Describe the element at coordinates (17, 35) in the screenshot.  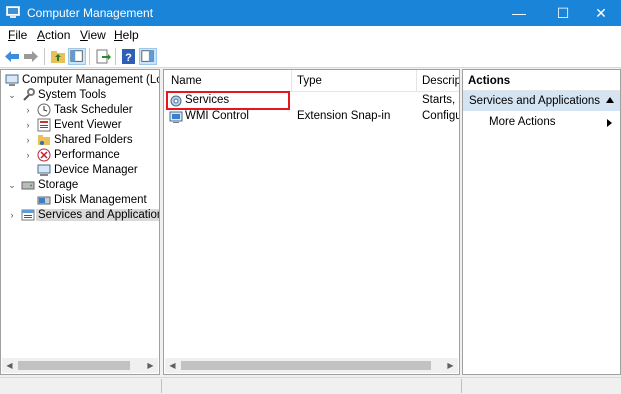
I see `menu-file: File` at that location.